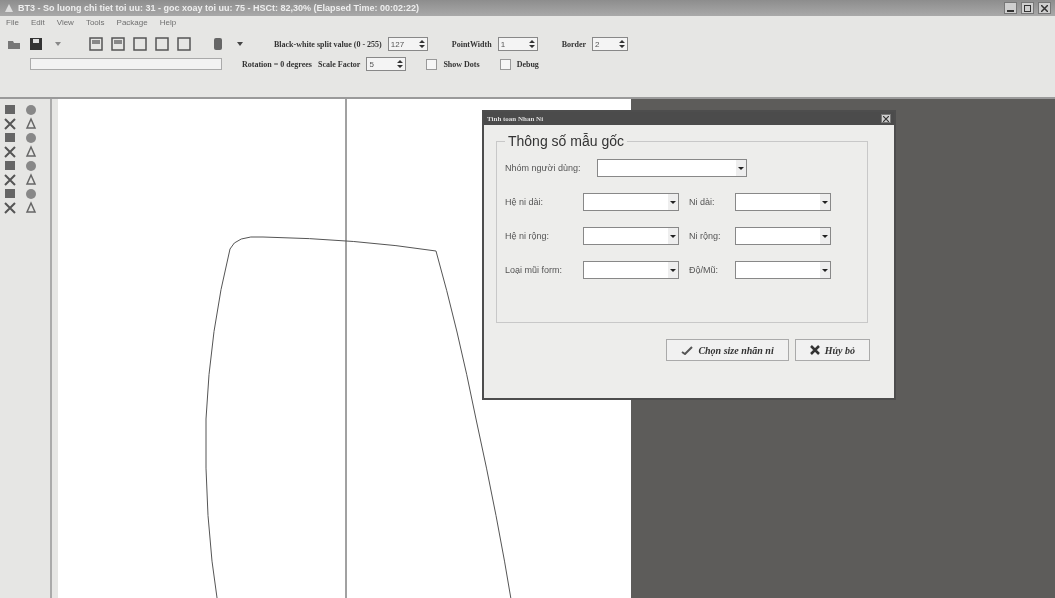 This screenshot has height=598, width=1055. What do you see at coordinates (471, 44) in the screenshot?
I see `point-width-label: PointWidth` at bounding box center [471, 44].